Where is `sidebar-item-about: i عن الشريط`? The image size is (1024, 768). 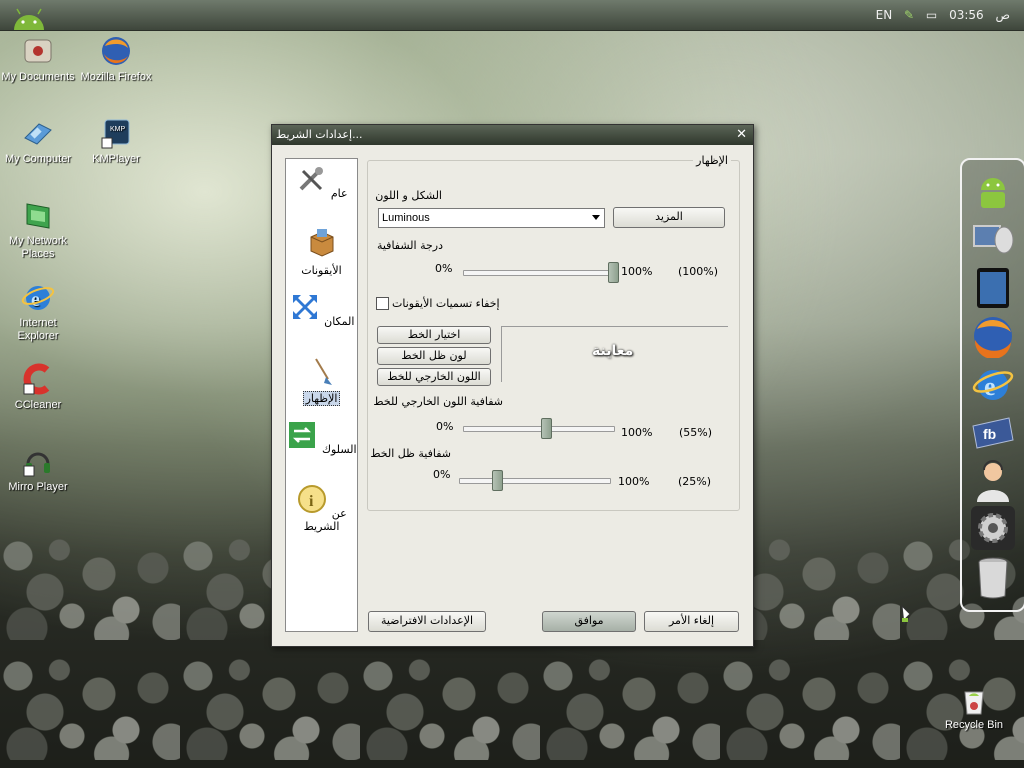 sidebar-item-about: i عن الشريط is located at coordinates (321, 508).